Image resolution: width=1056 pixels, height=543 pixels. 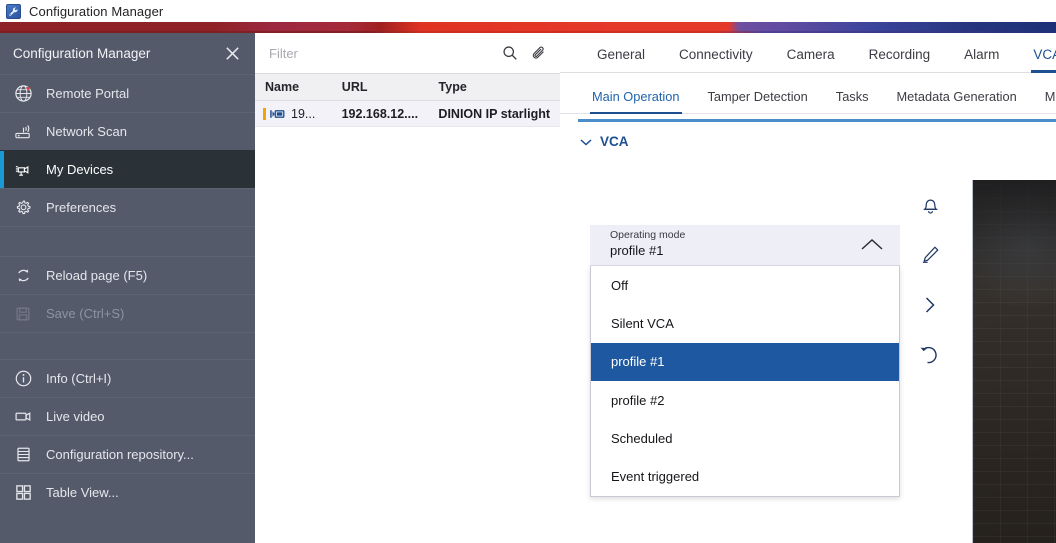 What do you see at coordinates (97, 275) in the screenshot?
I see `sidebar-item-label: Reload page (F5)` at bounding box center [97, 275].